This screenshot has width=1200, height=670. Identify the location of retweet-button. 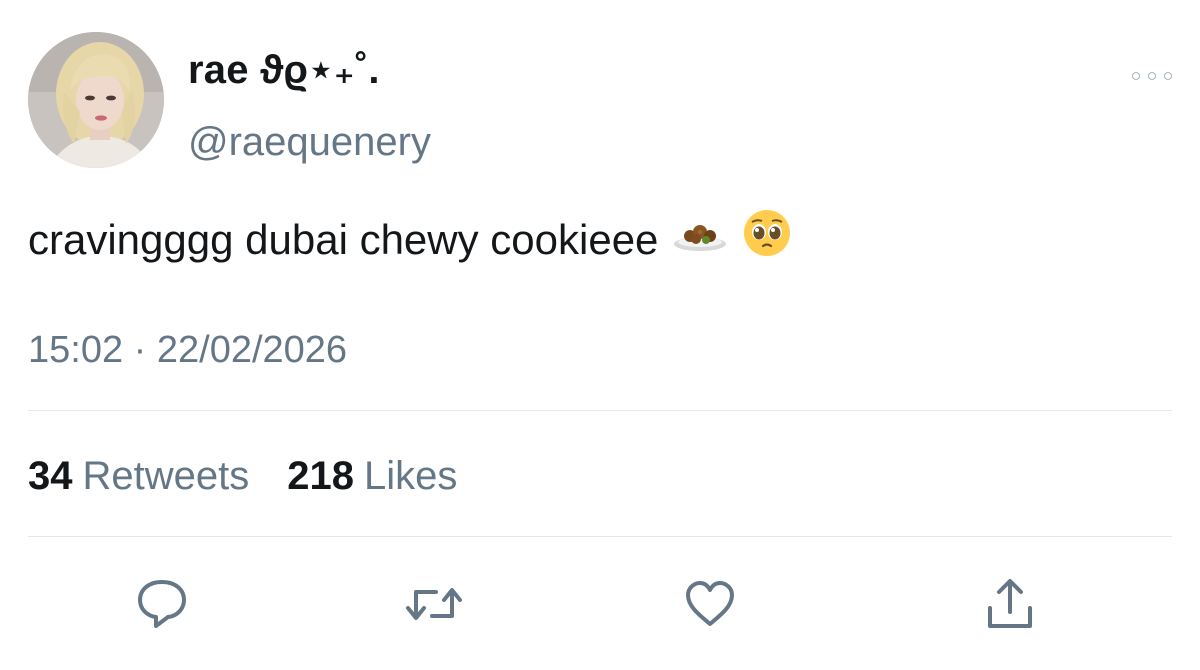
(434, 604).